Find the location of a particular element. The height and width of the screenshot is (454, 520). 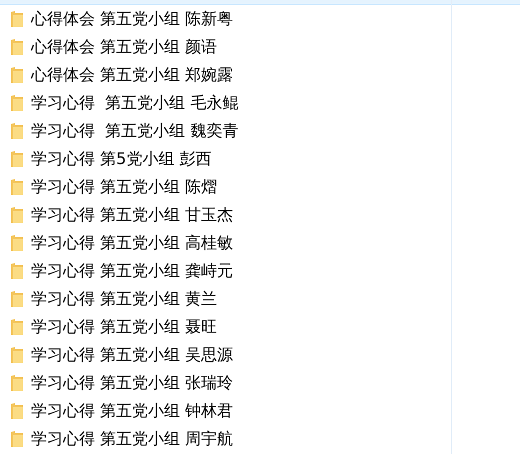

folder-name: 学习心得 第五党小组 陈熠 is located at coordinates (124, 187).